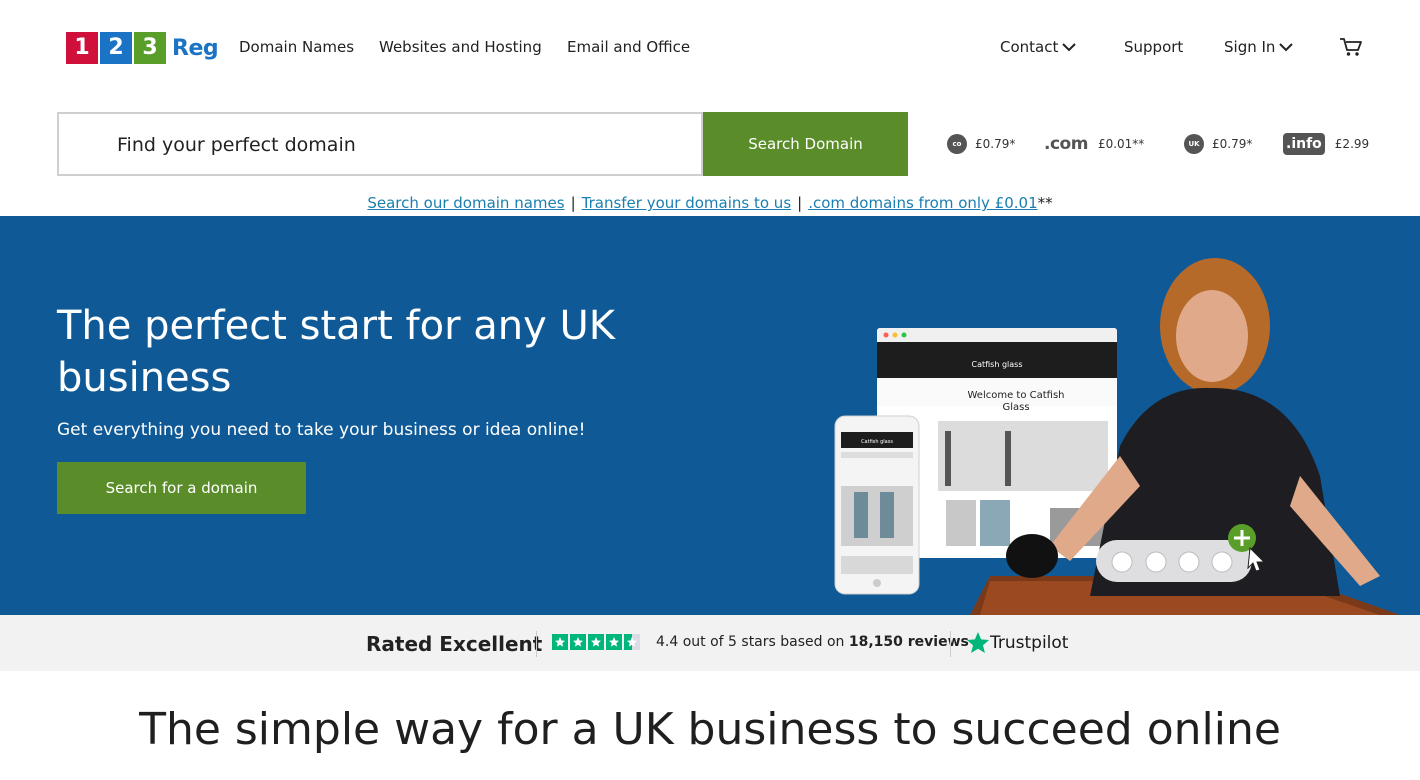 The height and width of the screenshot is (780, 1420). What do you see at coordinates (150, 48) in the screenshot?
I see `logo-digit: 3` at bounding box center [150, 48].